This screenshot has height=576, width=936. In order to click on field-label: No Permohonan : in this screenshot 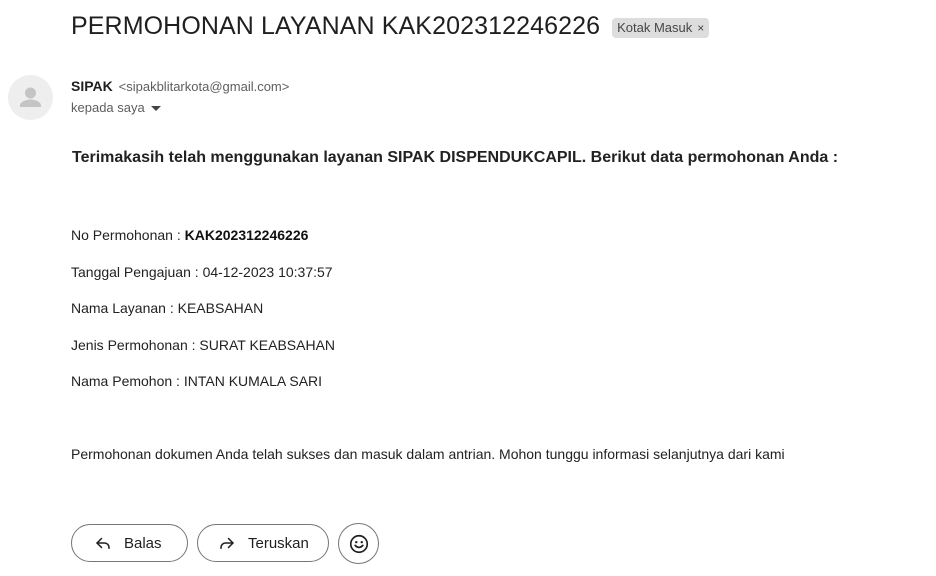, I will do `click(128, 235)`.